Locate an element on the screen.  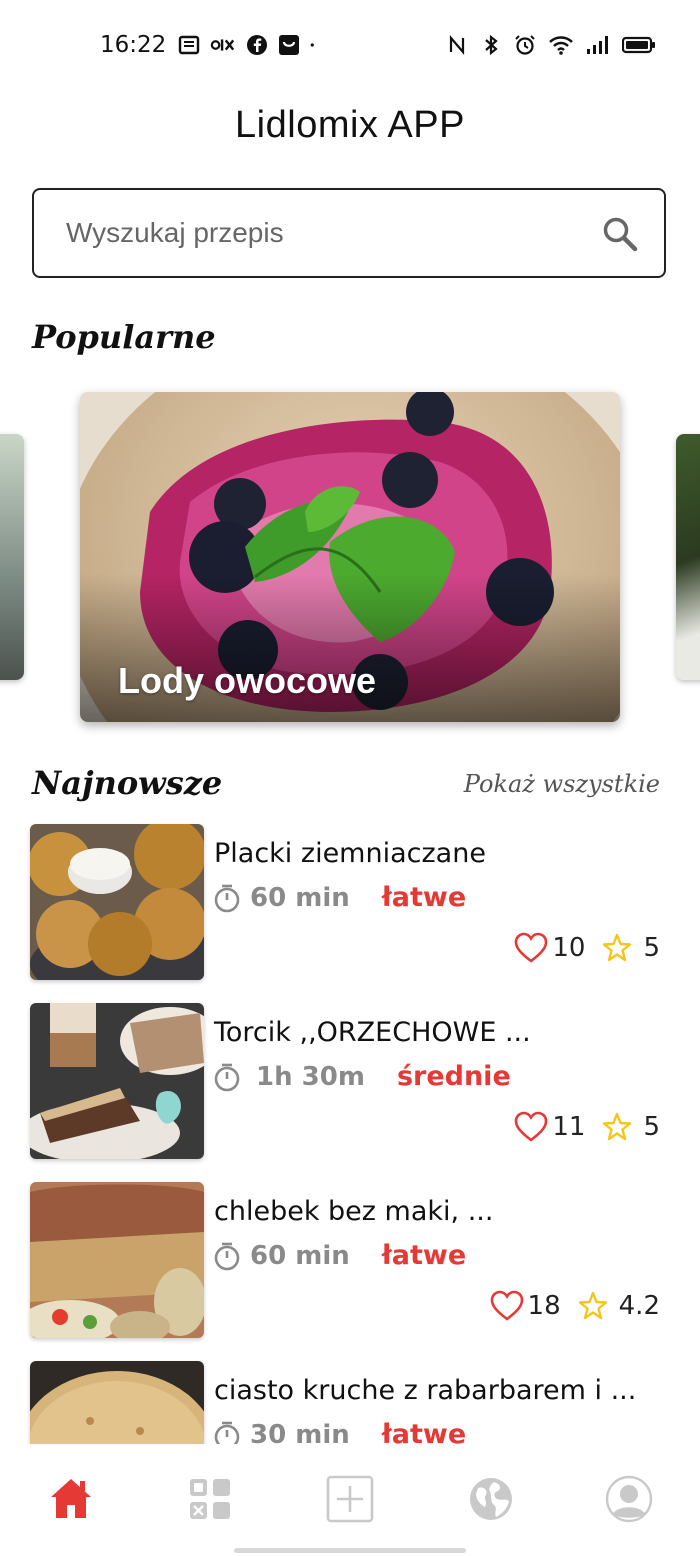
recipe-meta: 1h 30m średnie is located at coordinates (361, 1076).